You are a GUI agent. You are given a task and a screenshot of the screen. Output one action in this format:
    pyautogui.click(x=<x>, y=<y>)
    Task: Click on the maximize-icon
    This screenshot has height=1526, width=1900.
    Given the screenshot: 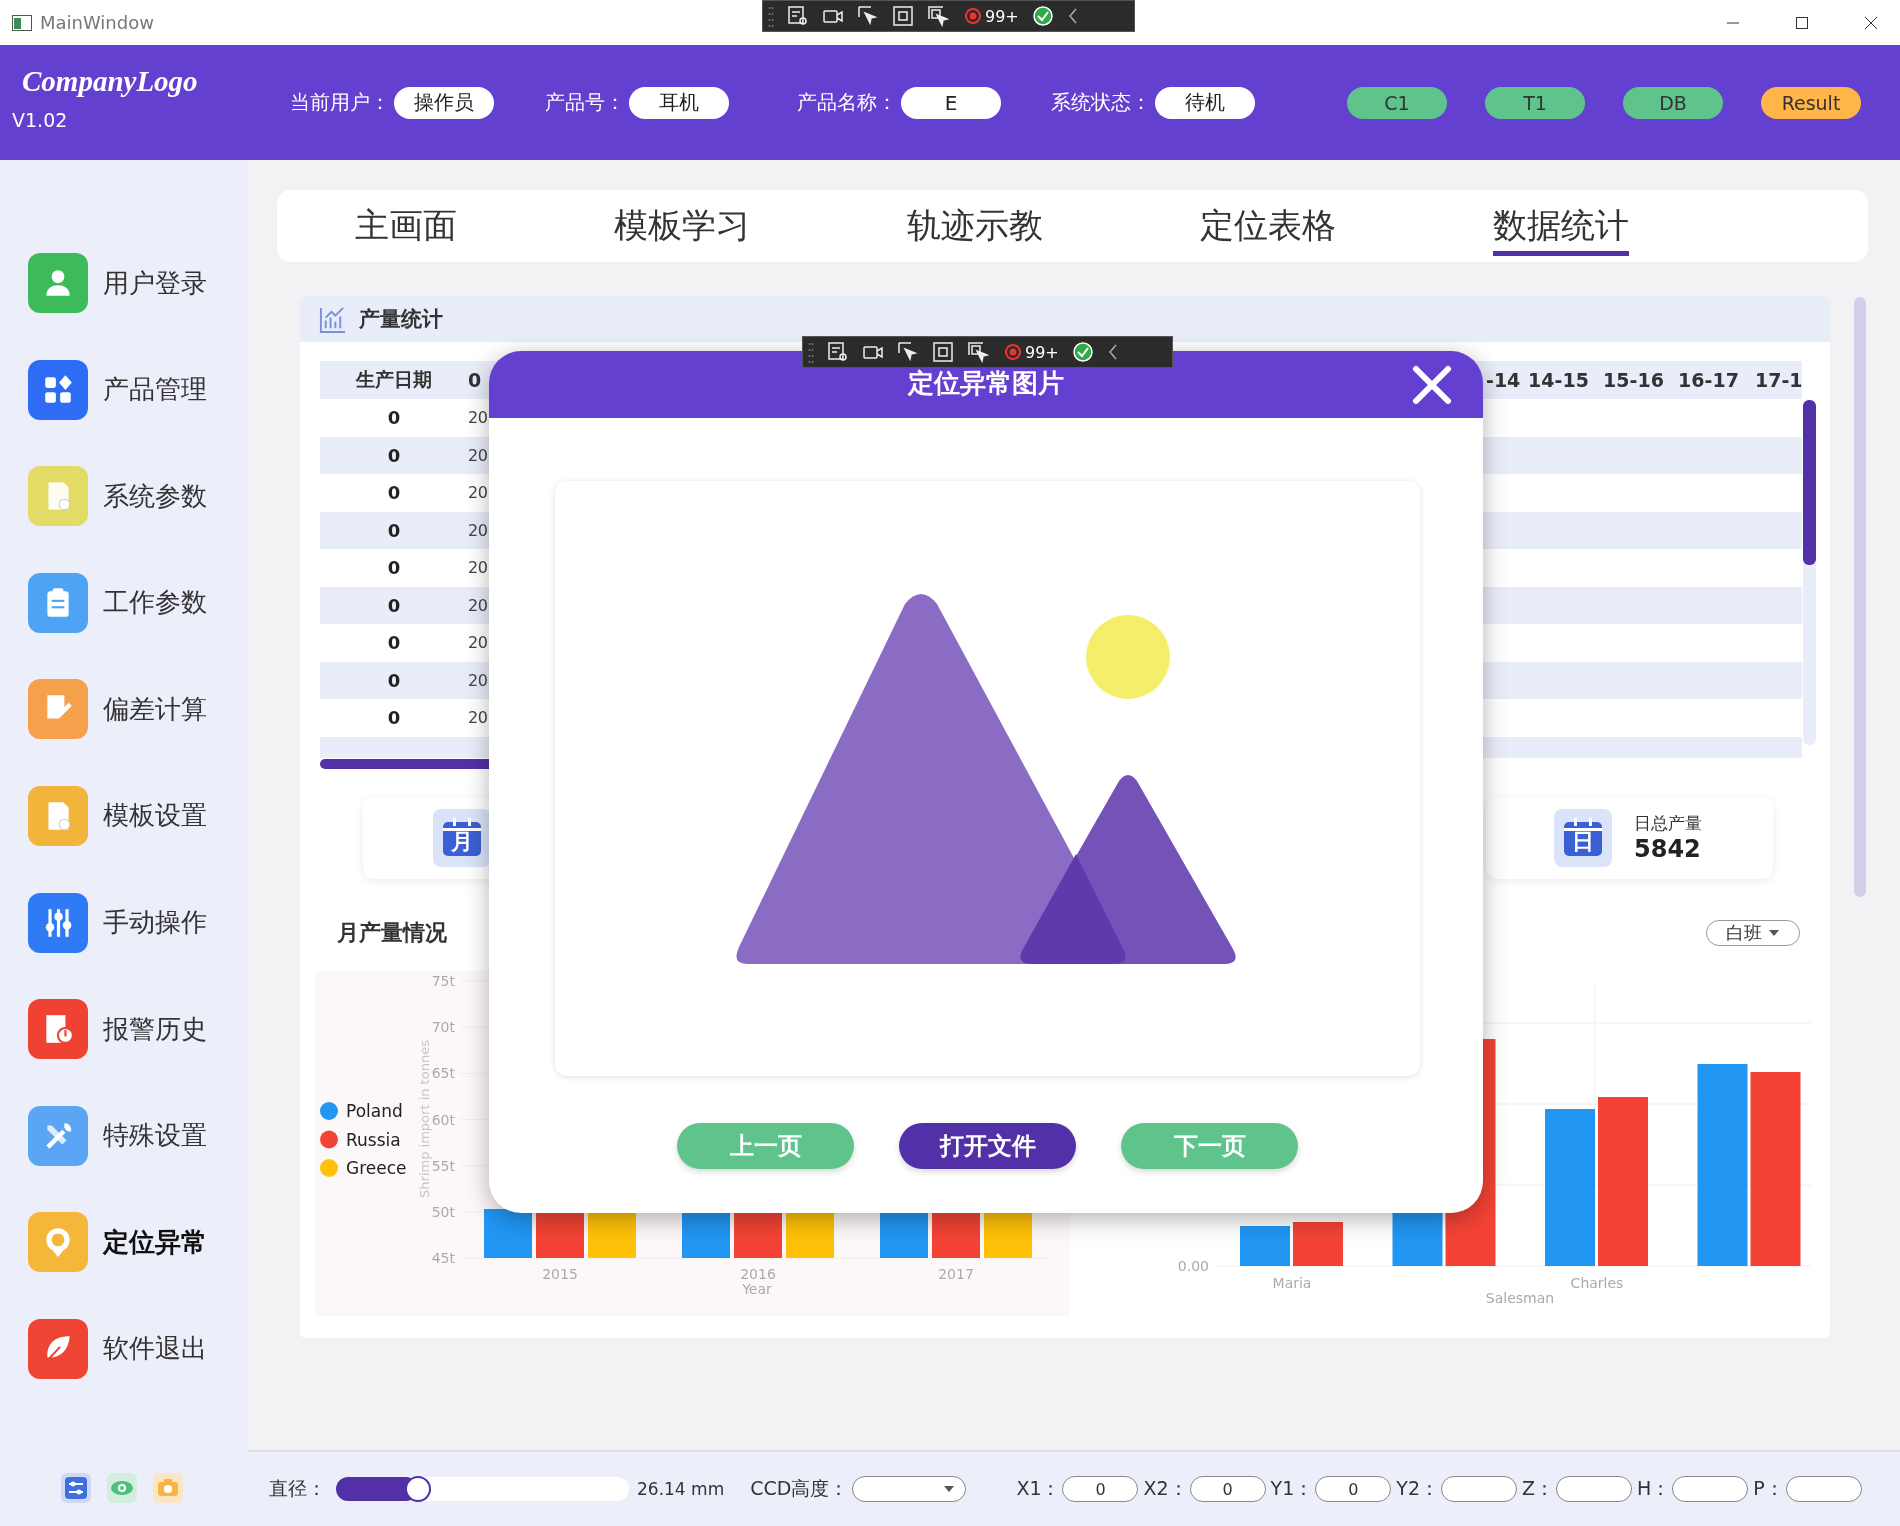 What is the action you would take?
    pyautogui.click(x=1802, y=22)
    